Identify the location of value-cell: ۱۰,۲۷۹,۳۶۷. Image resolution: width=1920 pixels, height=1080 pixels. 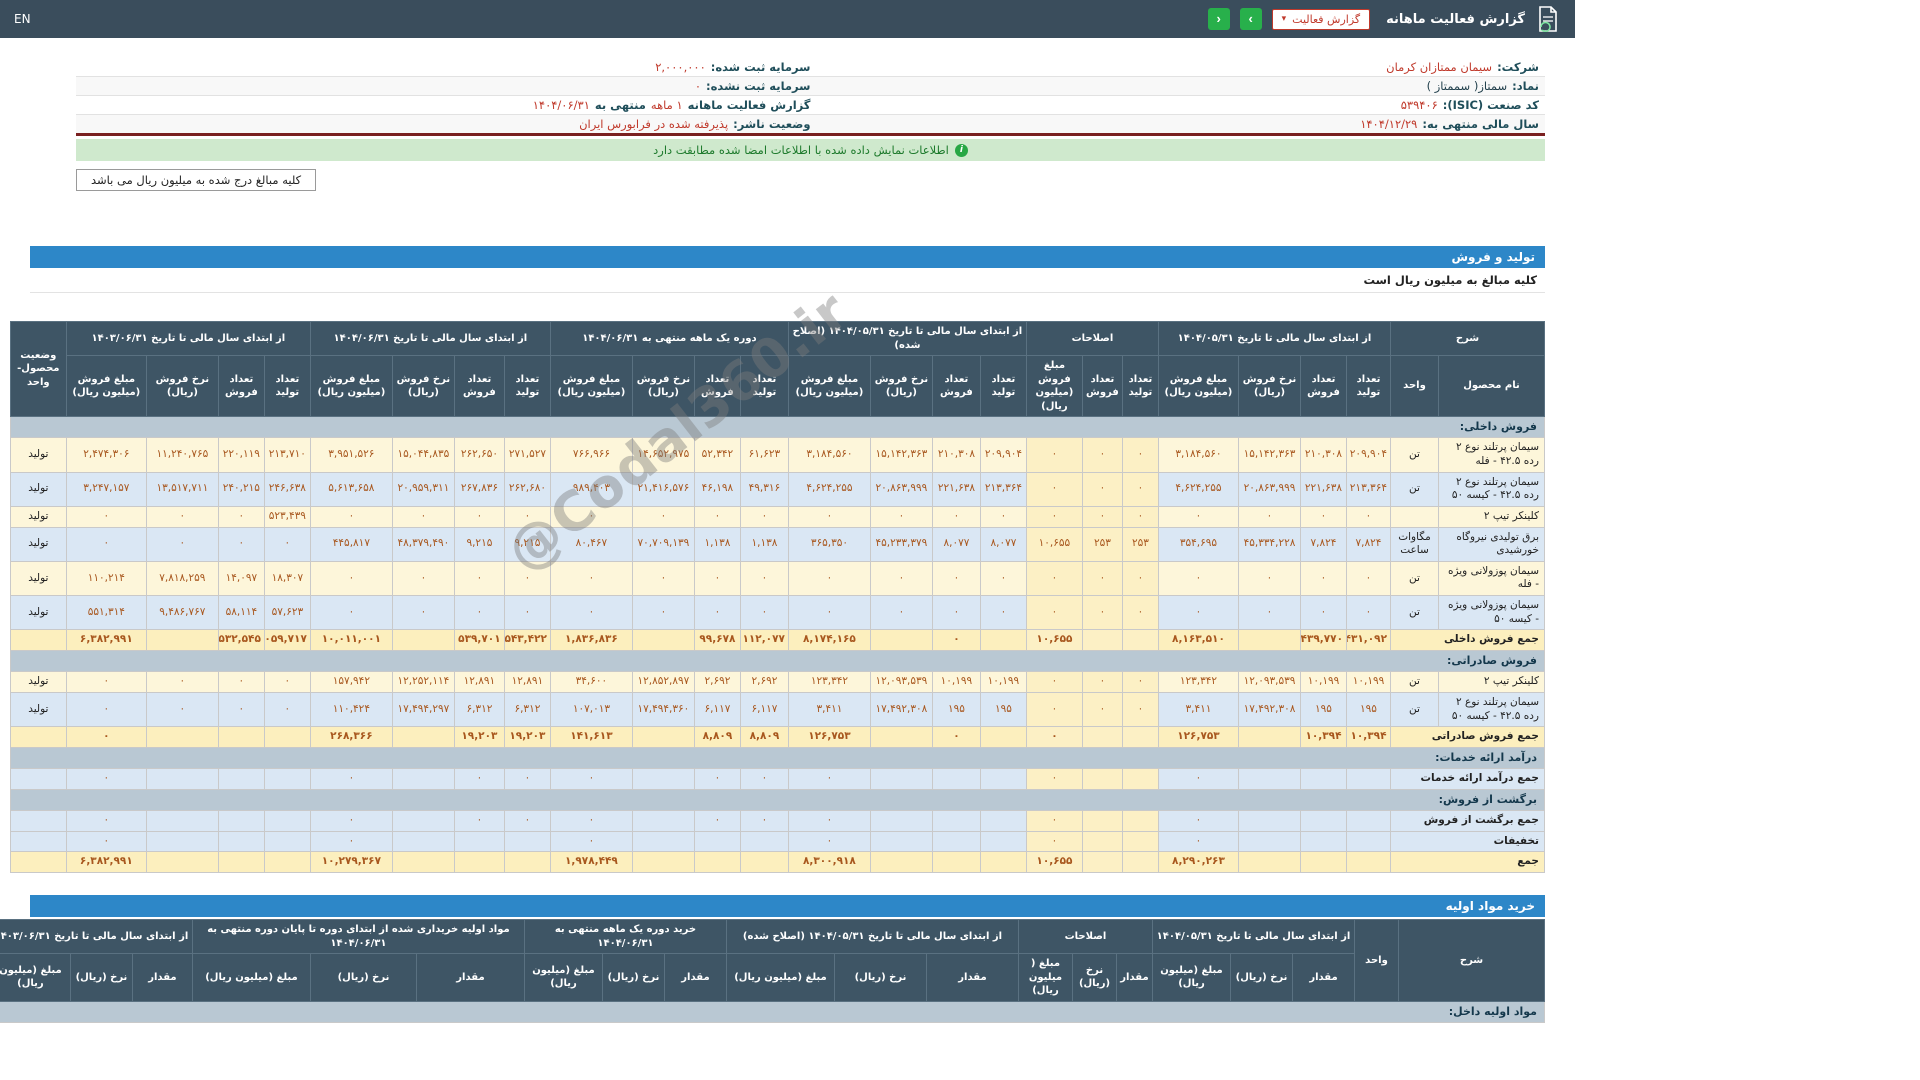
(351, 862).